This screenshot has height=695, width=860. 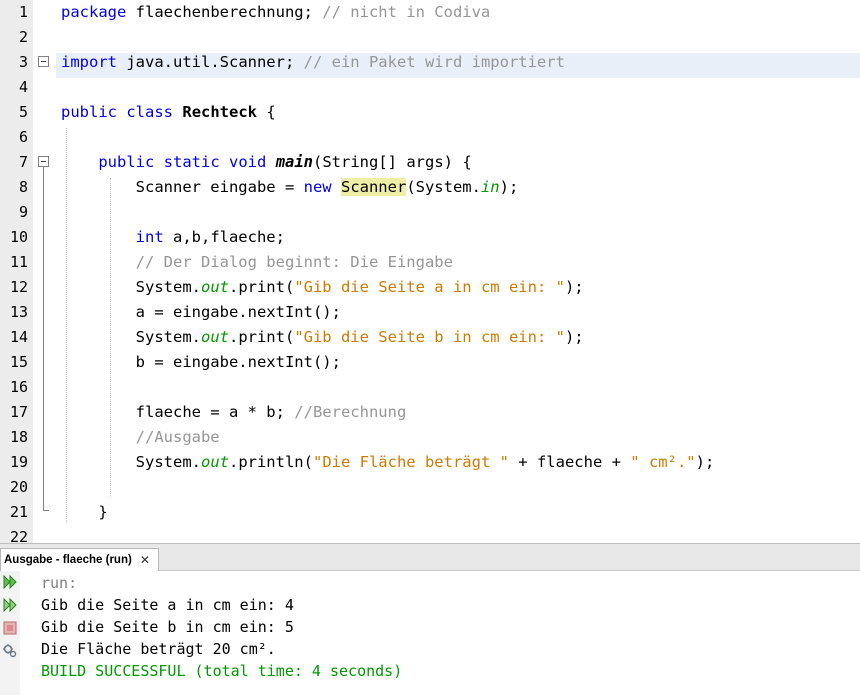 I want to click on code-token: package, so click(x=94, y=12).